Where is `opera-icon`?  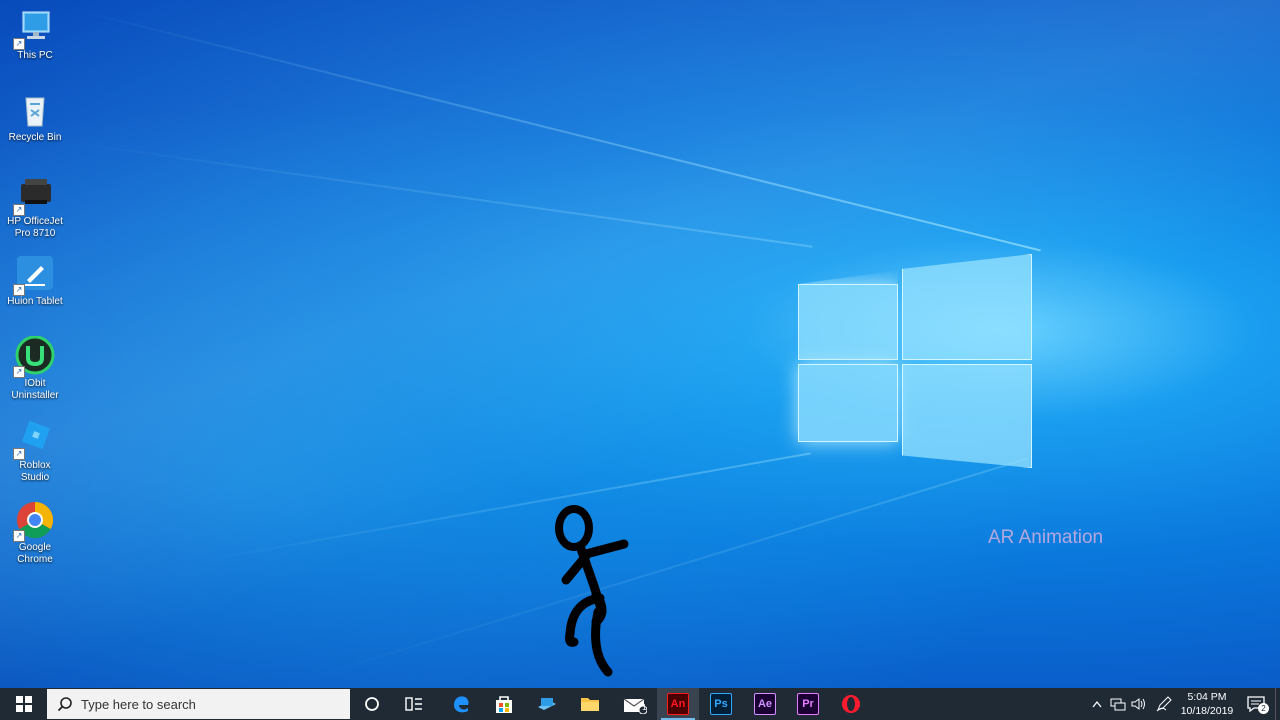 opera-icon is located at coordinates (851, 704).